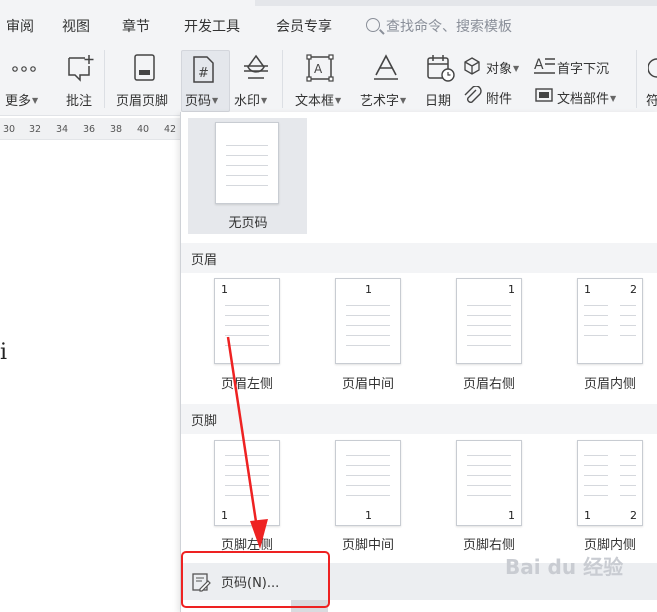 The image size is (657, 612). I want to click on page-thumbnail, so click(247, 163).